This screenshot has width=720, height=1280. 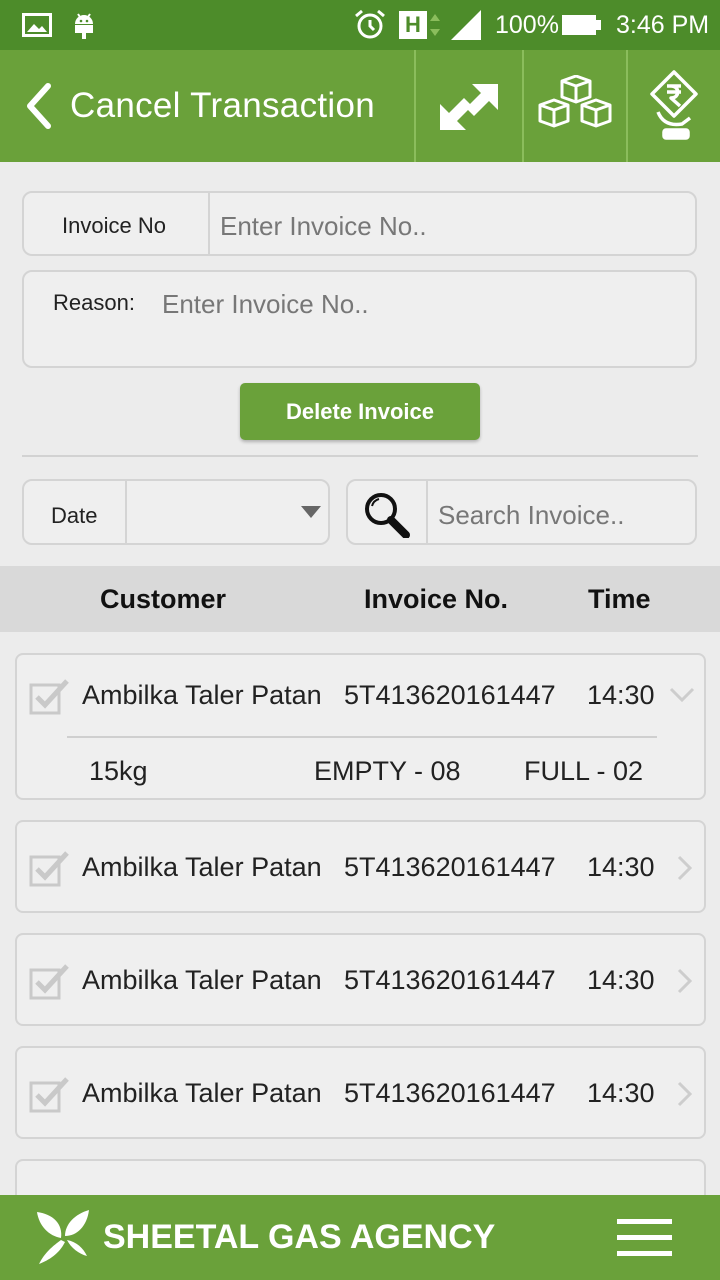 I want to click on invoice-no-label: Invoice No, so click(x=114, y=225).